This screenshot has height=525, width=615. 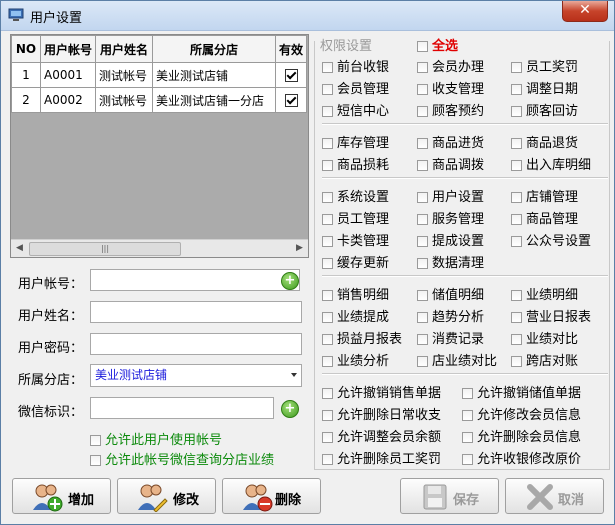 I want to click on perm-item: 允许删除会员信息, so click(x=521, y=435).